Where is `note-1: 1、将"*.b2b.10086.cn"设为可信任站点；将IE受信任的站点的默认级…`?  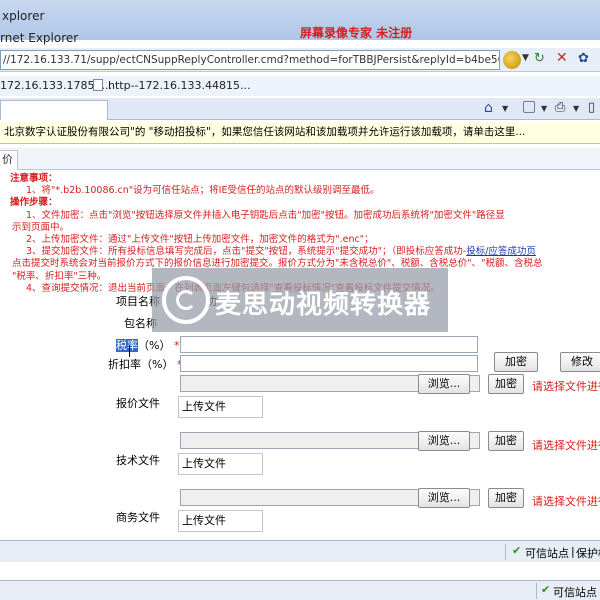
note-1: 1、将"*.b2b.10086.cn"设为可信任站点；将IE受信任的站点的默认级… is located at coordinates (203, 191).